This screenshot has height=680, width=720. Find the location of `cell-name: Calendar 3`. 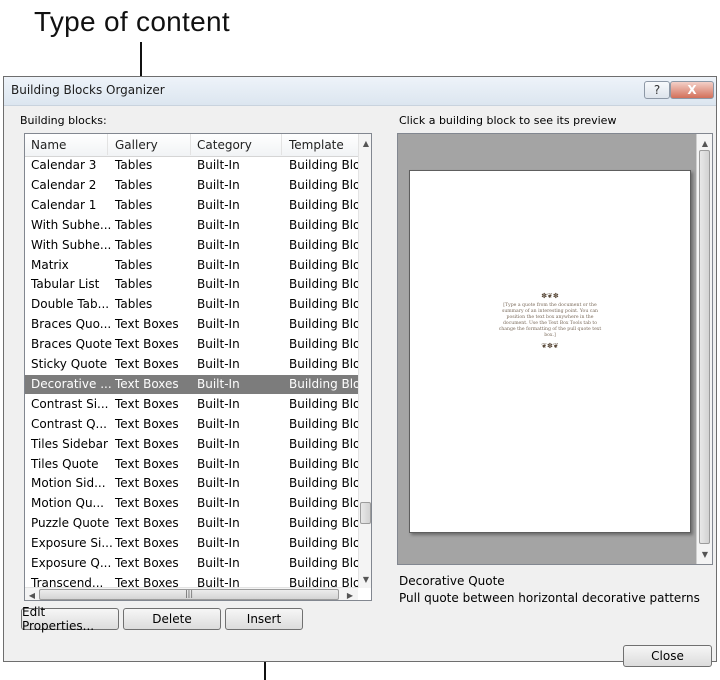

cell-name: Calendar 3 is located at coordinates (64, 165).